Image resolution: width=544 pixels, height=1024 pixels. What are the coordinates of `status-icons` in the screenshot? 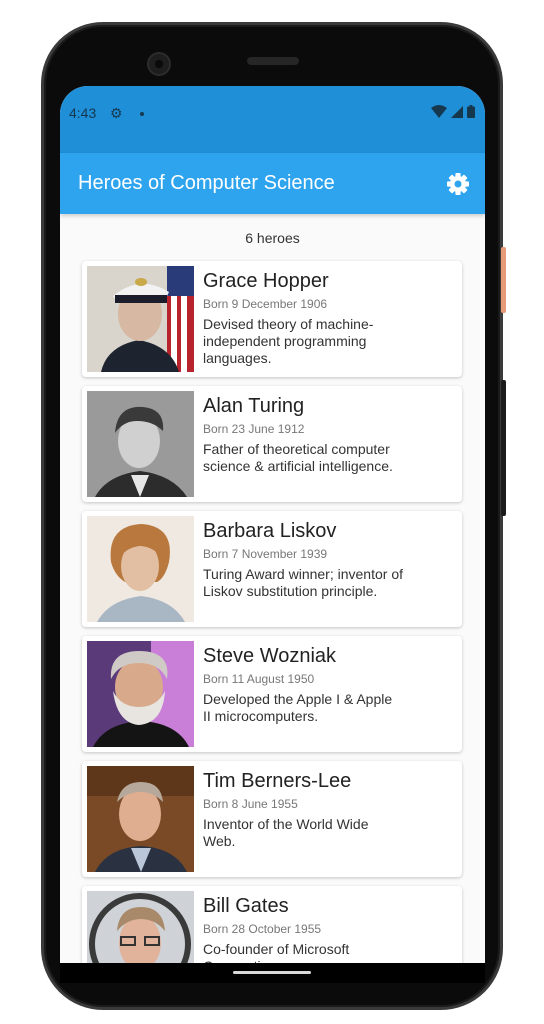 It's located at (453, 111).